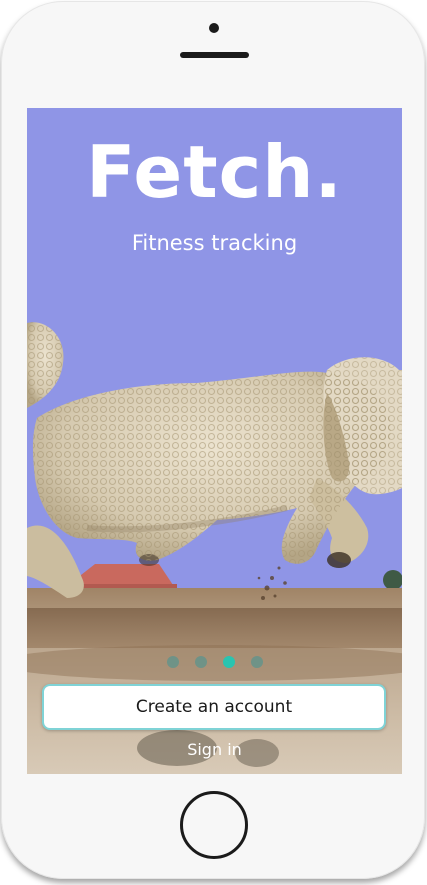 This screenshot has height=885, width=427. Describe the element at coordinates (214, 55) in the screenshot. I see `speaker-grille-icon` at that location.